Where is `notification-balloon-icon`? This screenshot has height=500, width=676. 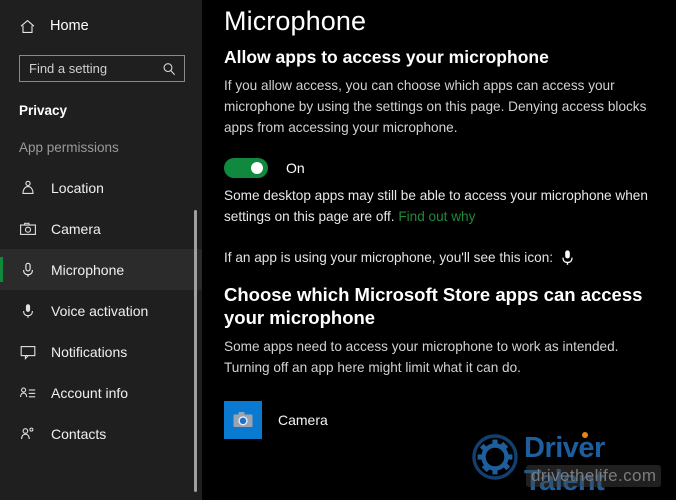 notification-balloon-icon is located at coordinates (28, 352).